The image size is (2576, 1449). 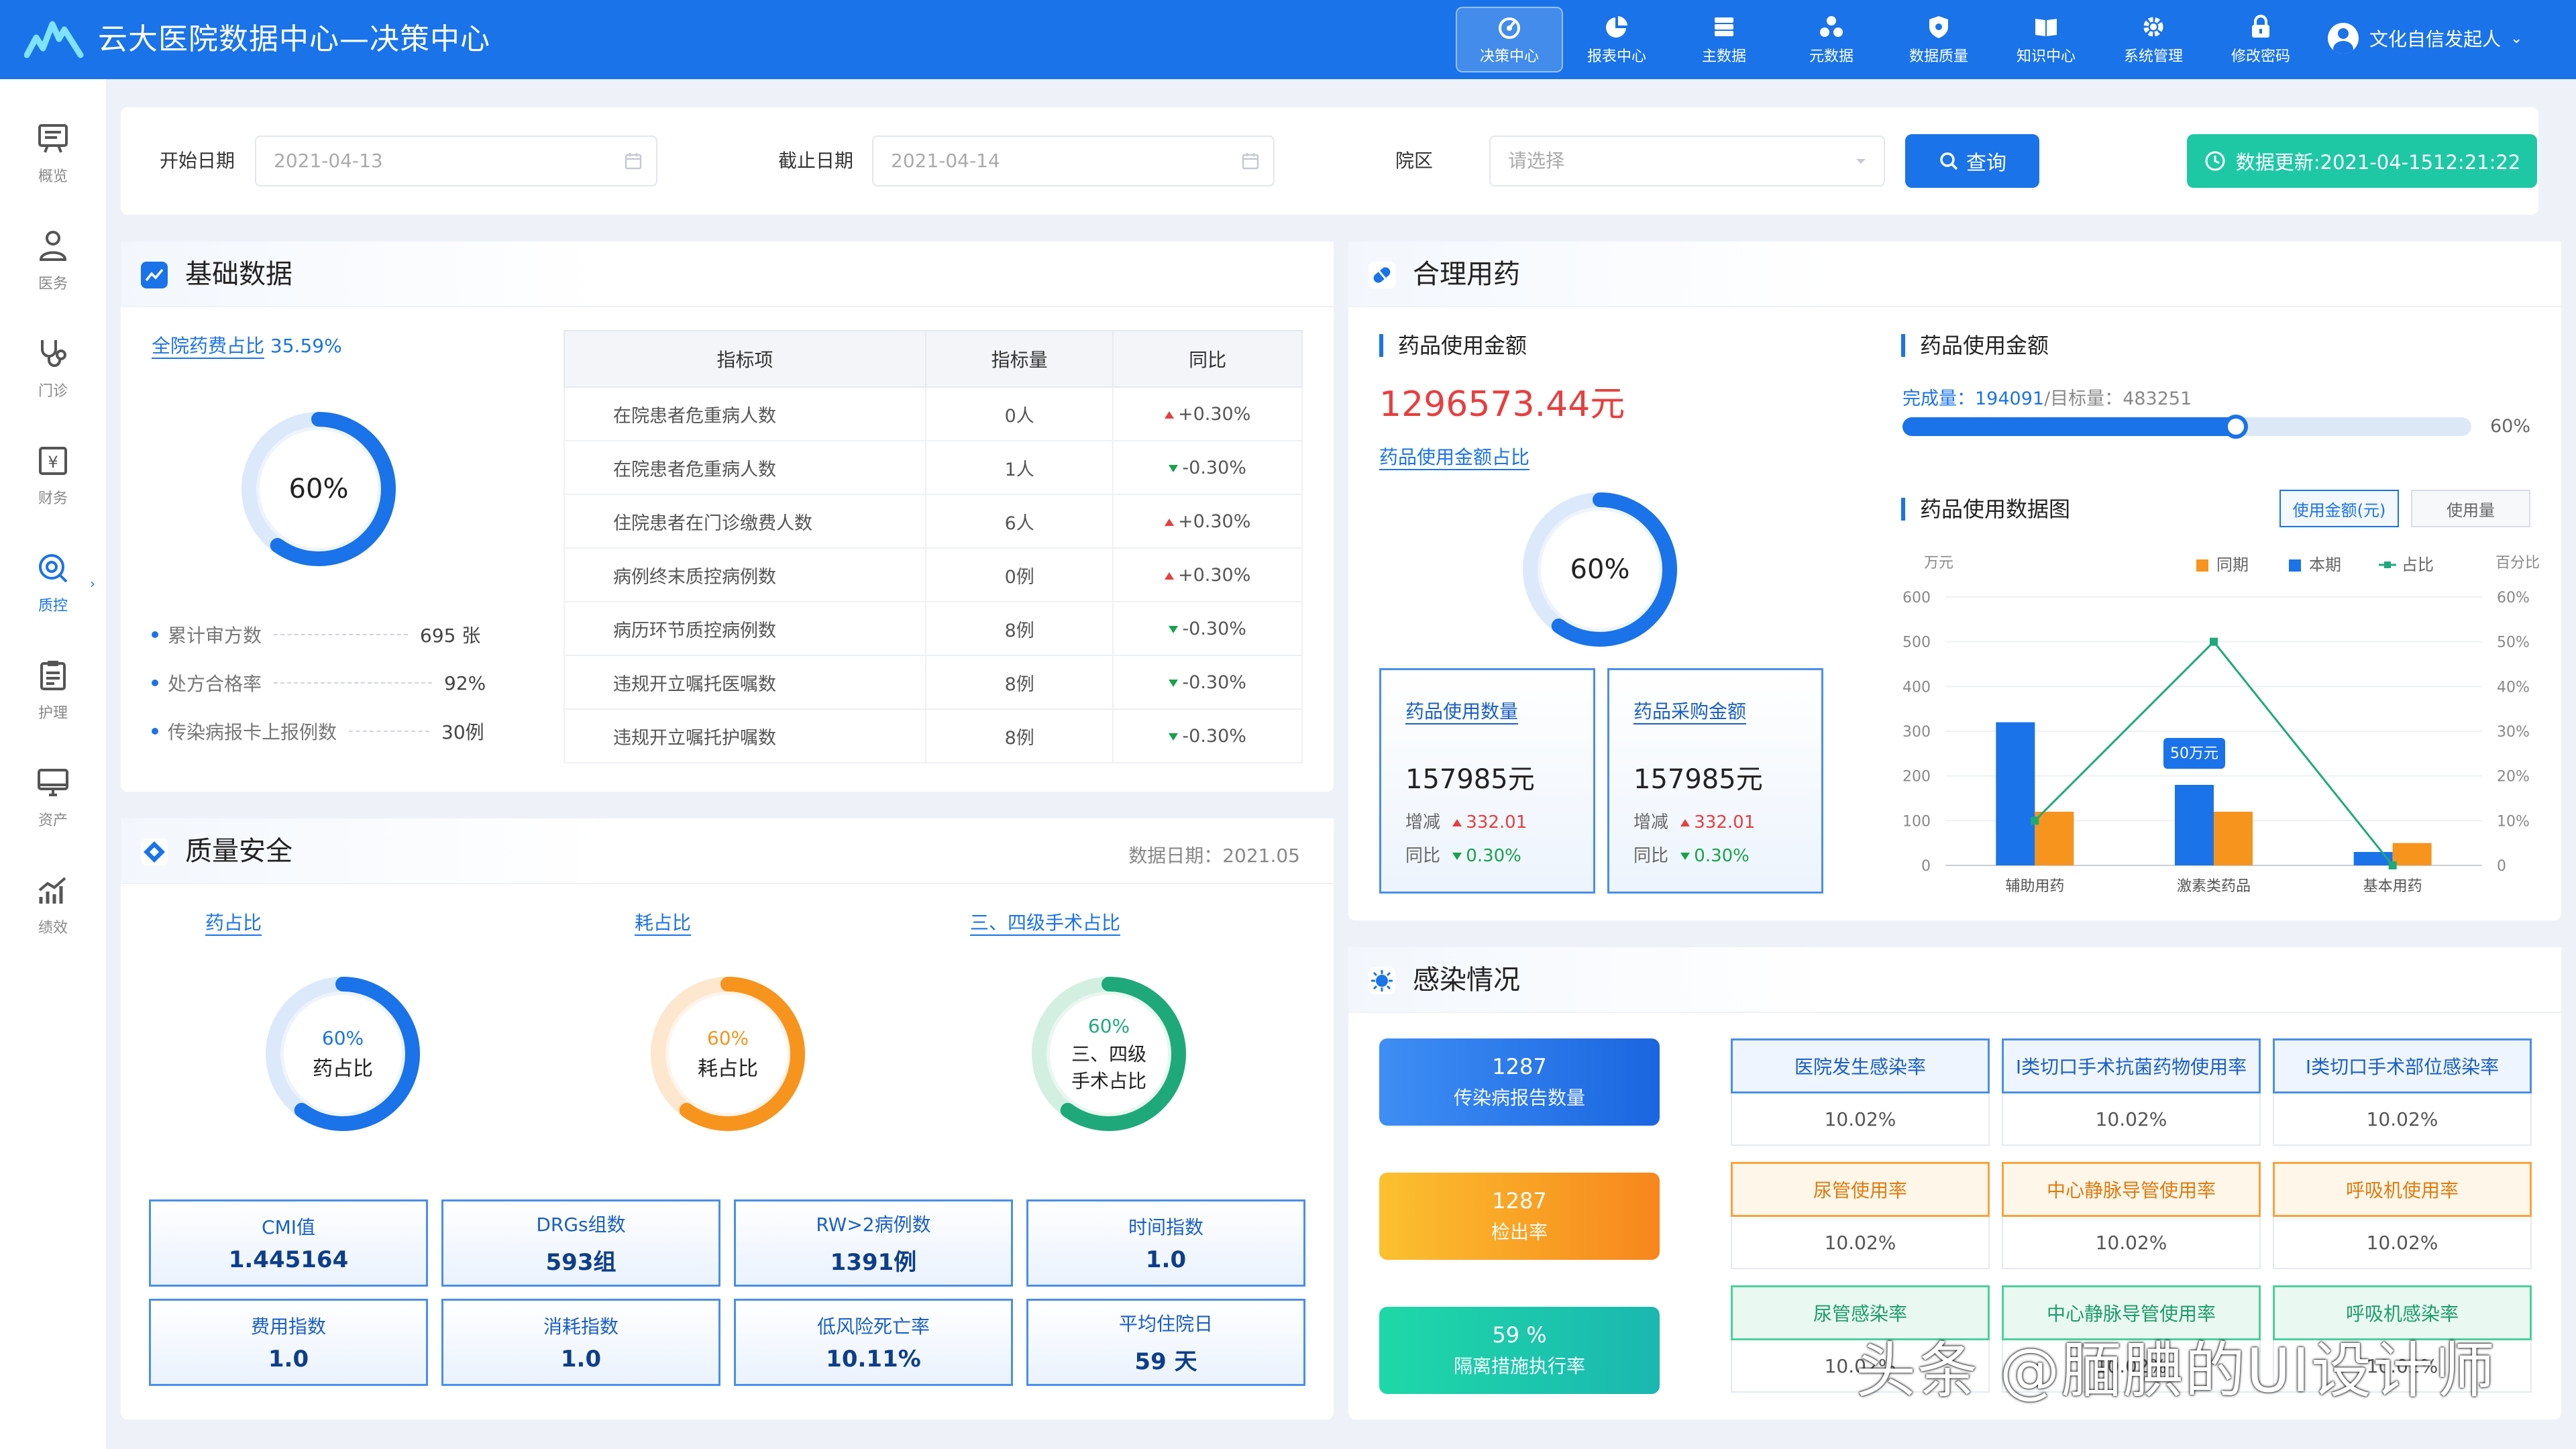 What do you see at coordinates (1616, 39) in the screenshot?
I see `nav-report-center: 报表中心` at bounding box center [1616, 39].